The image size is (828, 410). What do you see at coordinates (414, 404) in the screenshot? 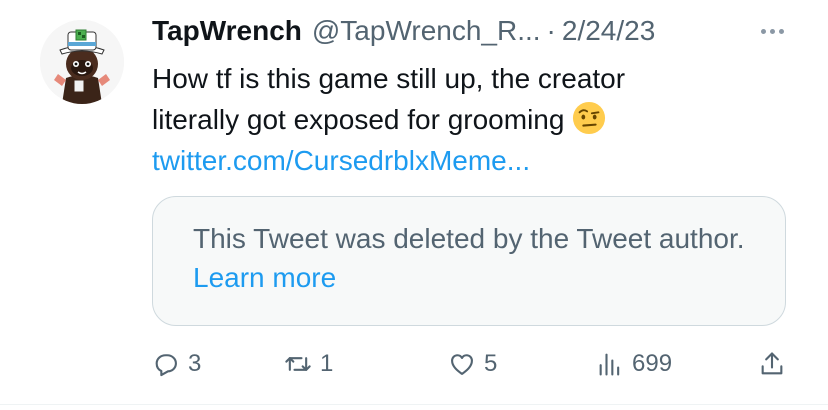
I see `divider` at bounding box center [414, 404].